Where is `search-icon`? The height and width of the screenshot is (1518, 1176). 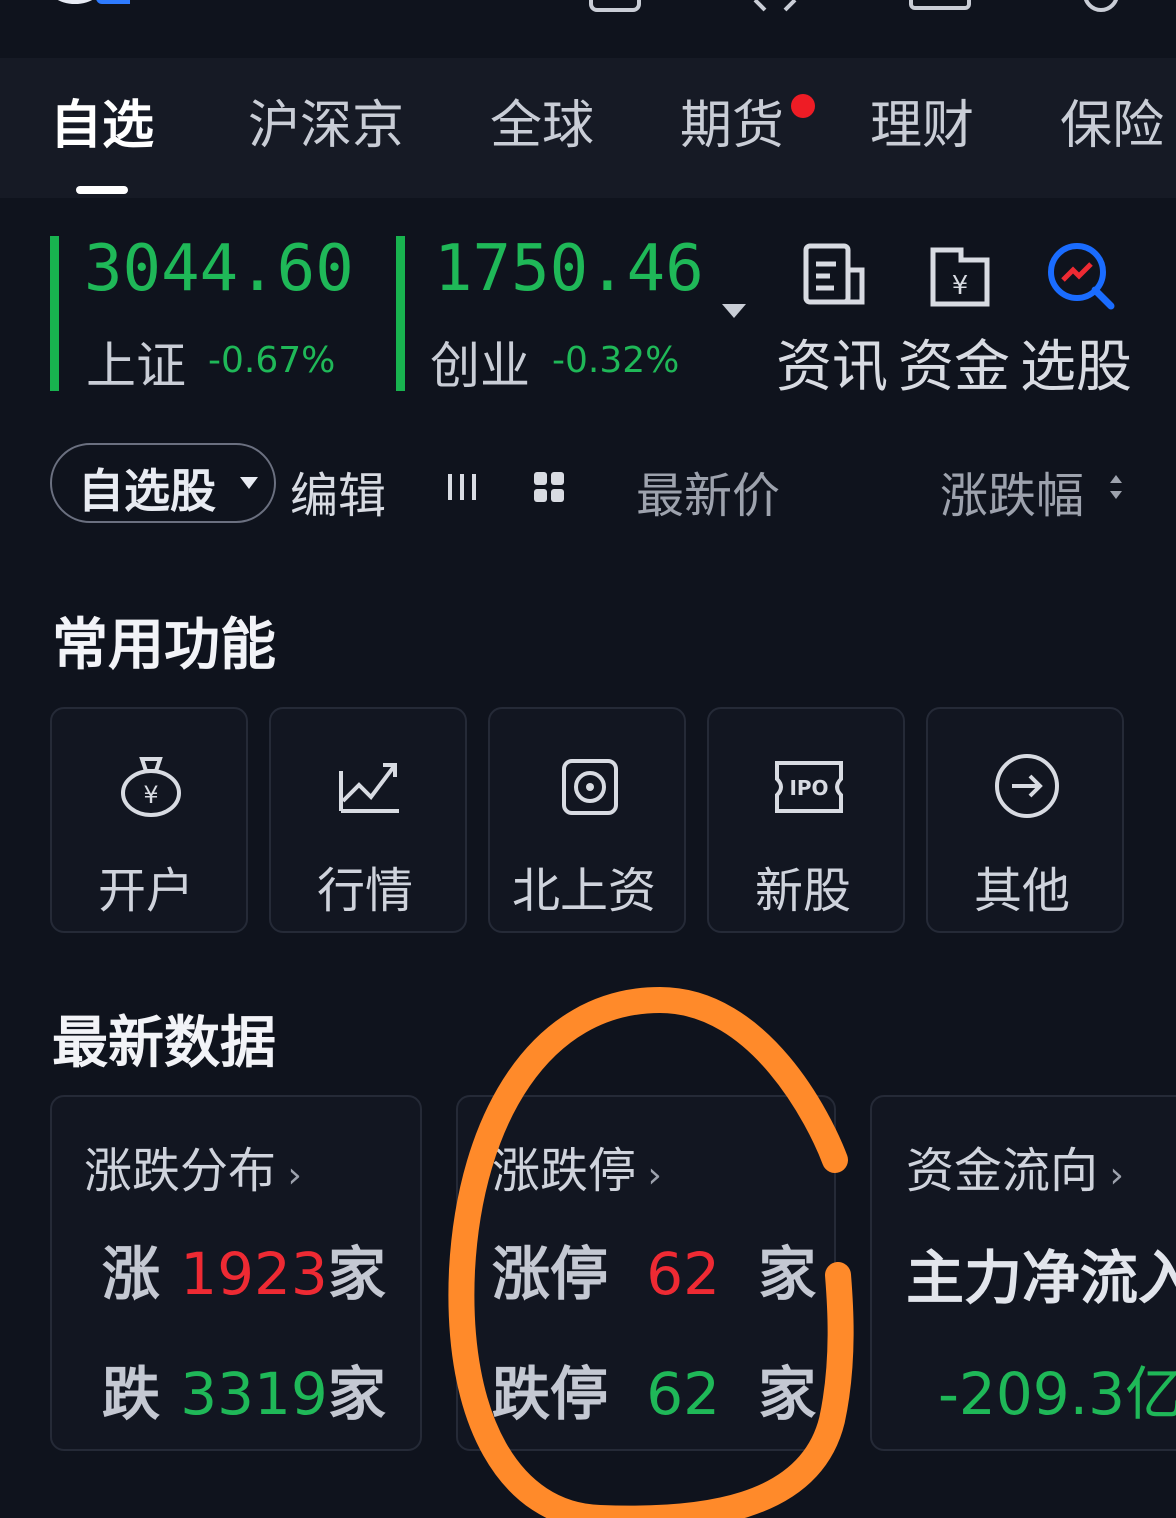
search-icon is located at coordinates (1105, 7).